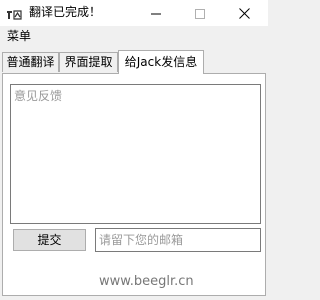  I want to click on tab-strip: 普通翻译 界面提取 给Jack发信息, so click(134, 62).